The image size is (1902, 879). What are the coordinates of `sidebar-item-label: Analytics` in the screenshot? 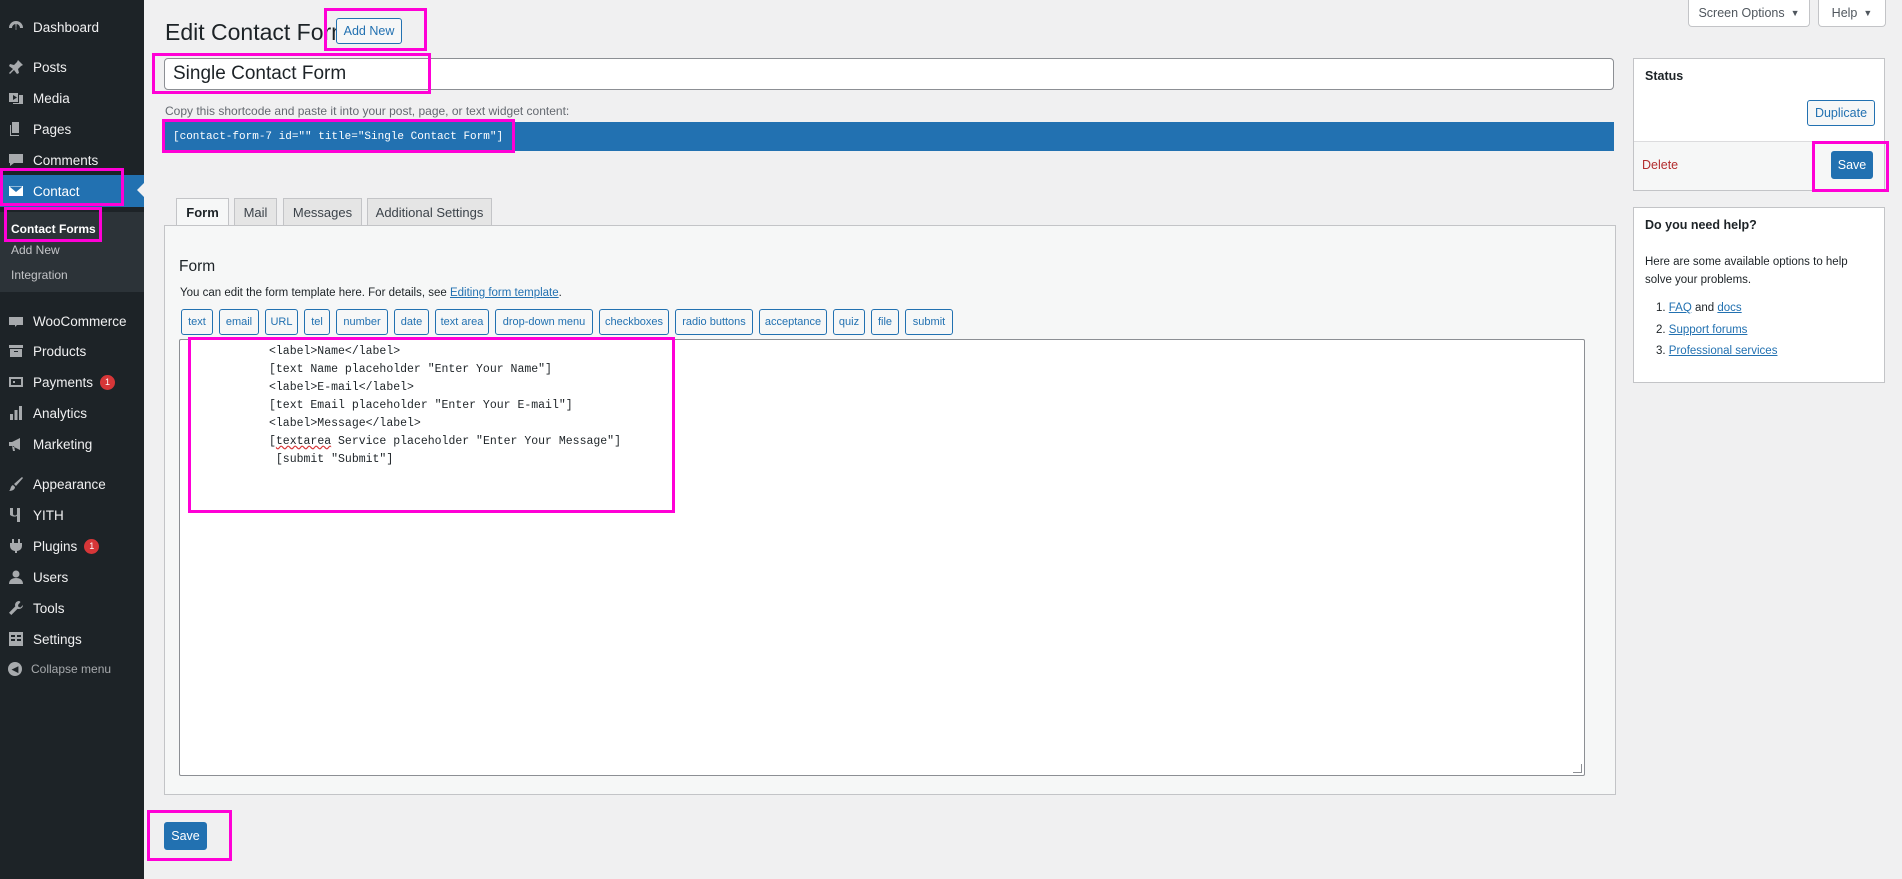 It's located at (60, 413).